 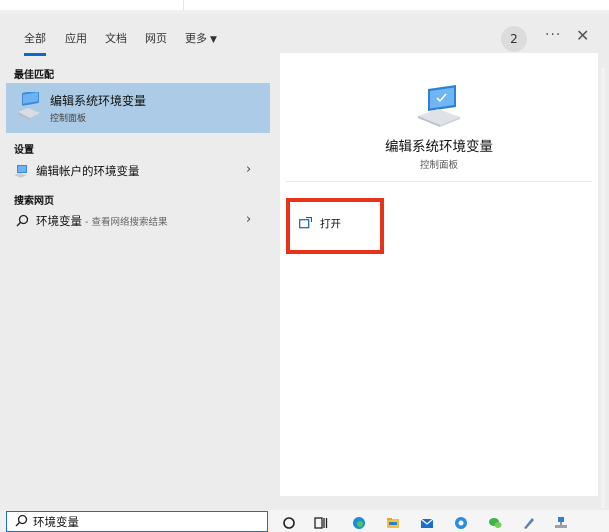 I want to click on web-search-suffix: - 查看网络搜索结果, so click(x=125, y=222).